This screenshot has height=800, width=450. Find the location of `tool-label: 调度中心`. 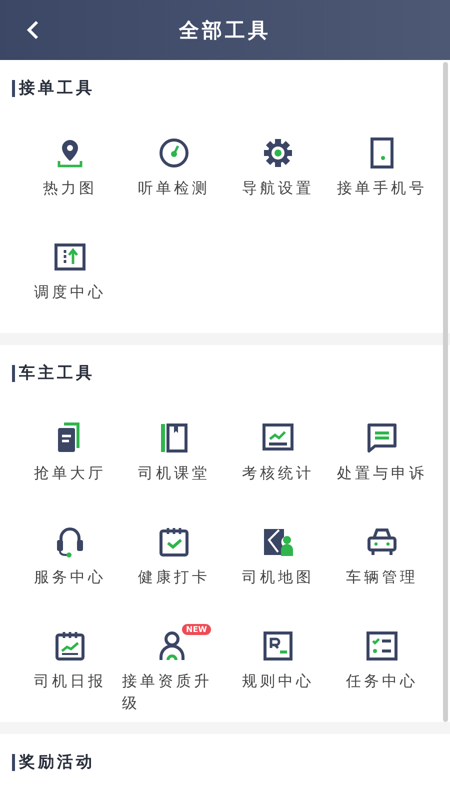

tool-label: 调度中心 is located at coordinates (70, 292).